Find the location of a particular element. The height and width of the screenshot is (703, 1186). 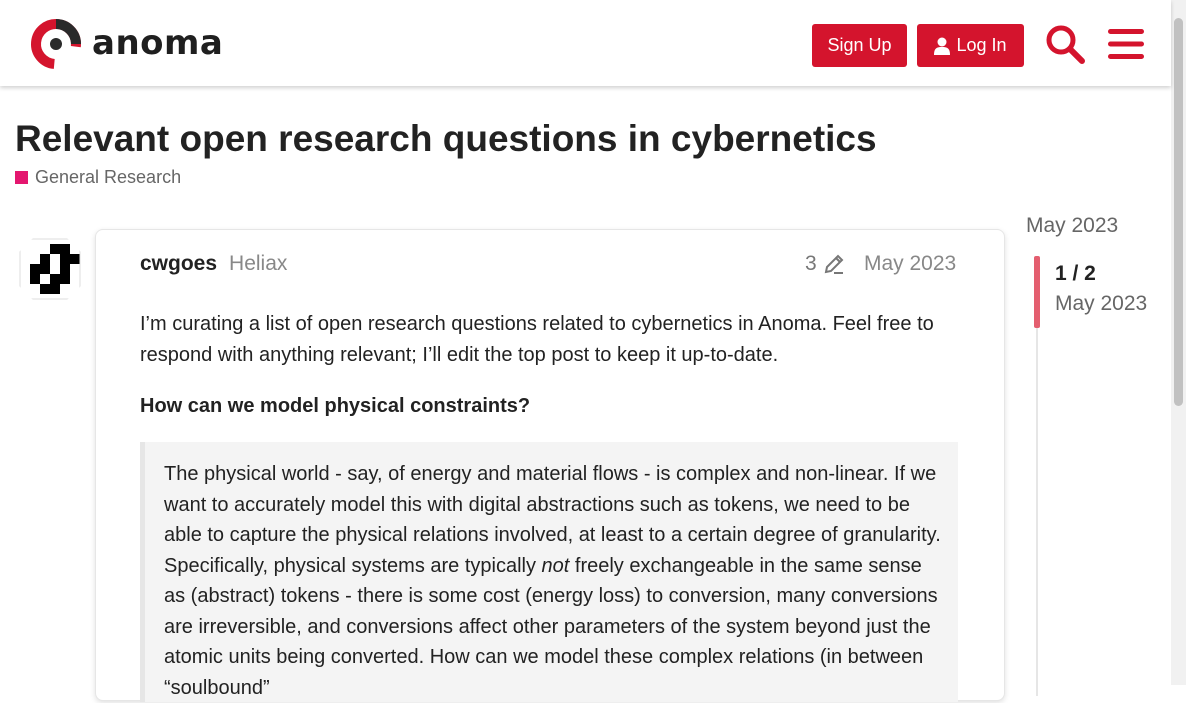

category-badge: General Research is located at coordinates (98, 177).